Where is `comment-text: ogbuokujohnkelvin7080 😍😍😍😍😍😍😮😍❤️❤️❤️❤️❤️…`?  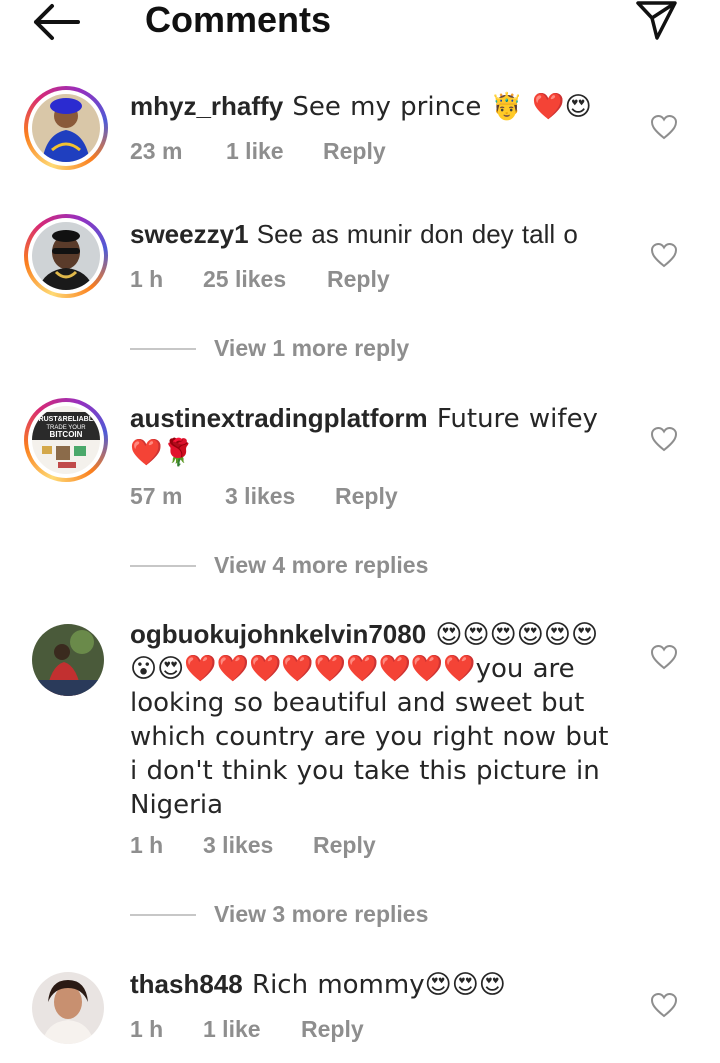 comment-text: ogbuokujohnkelvin7080 😍😍😍😍😍😍😮😍❤️❤️❤️❤️❤️… is located at coordinates (375, 720).